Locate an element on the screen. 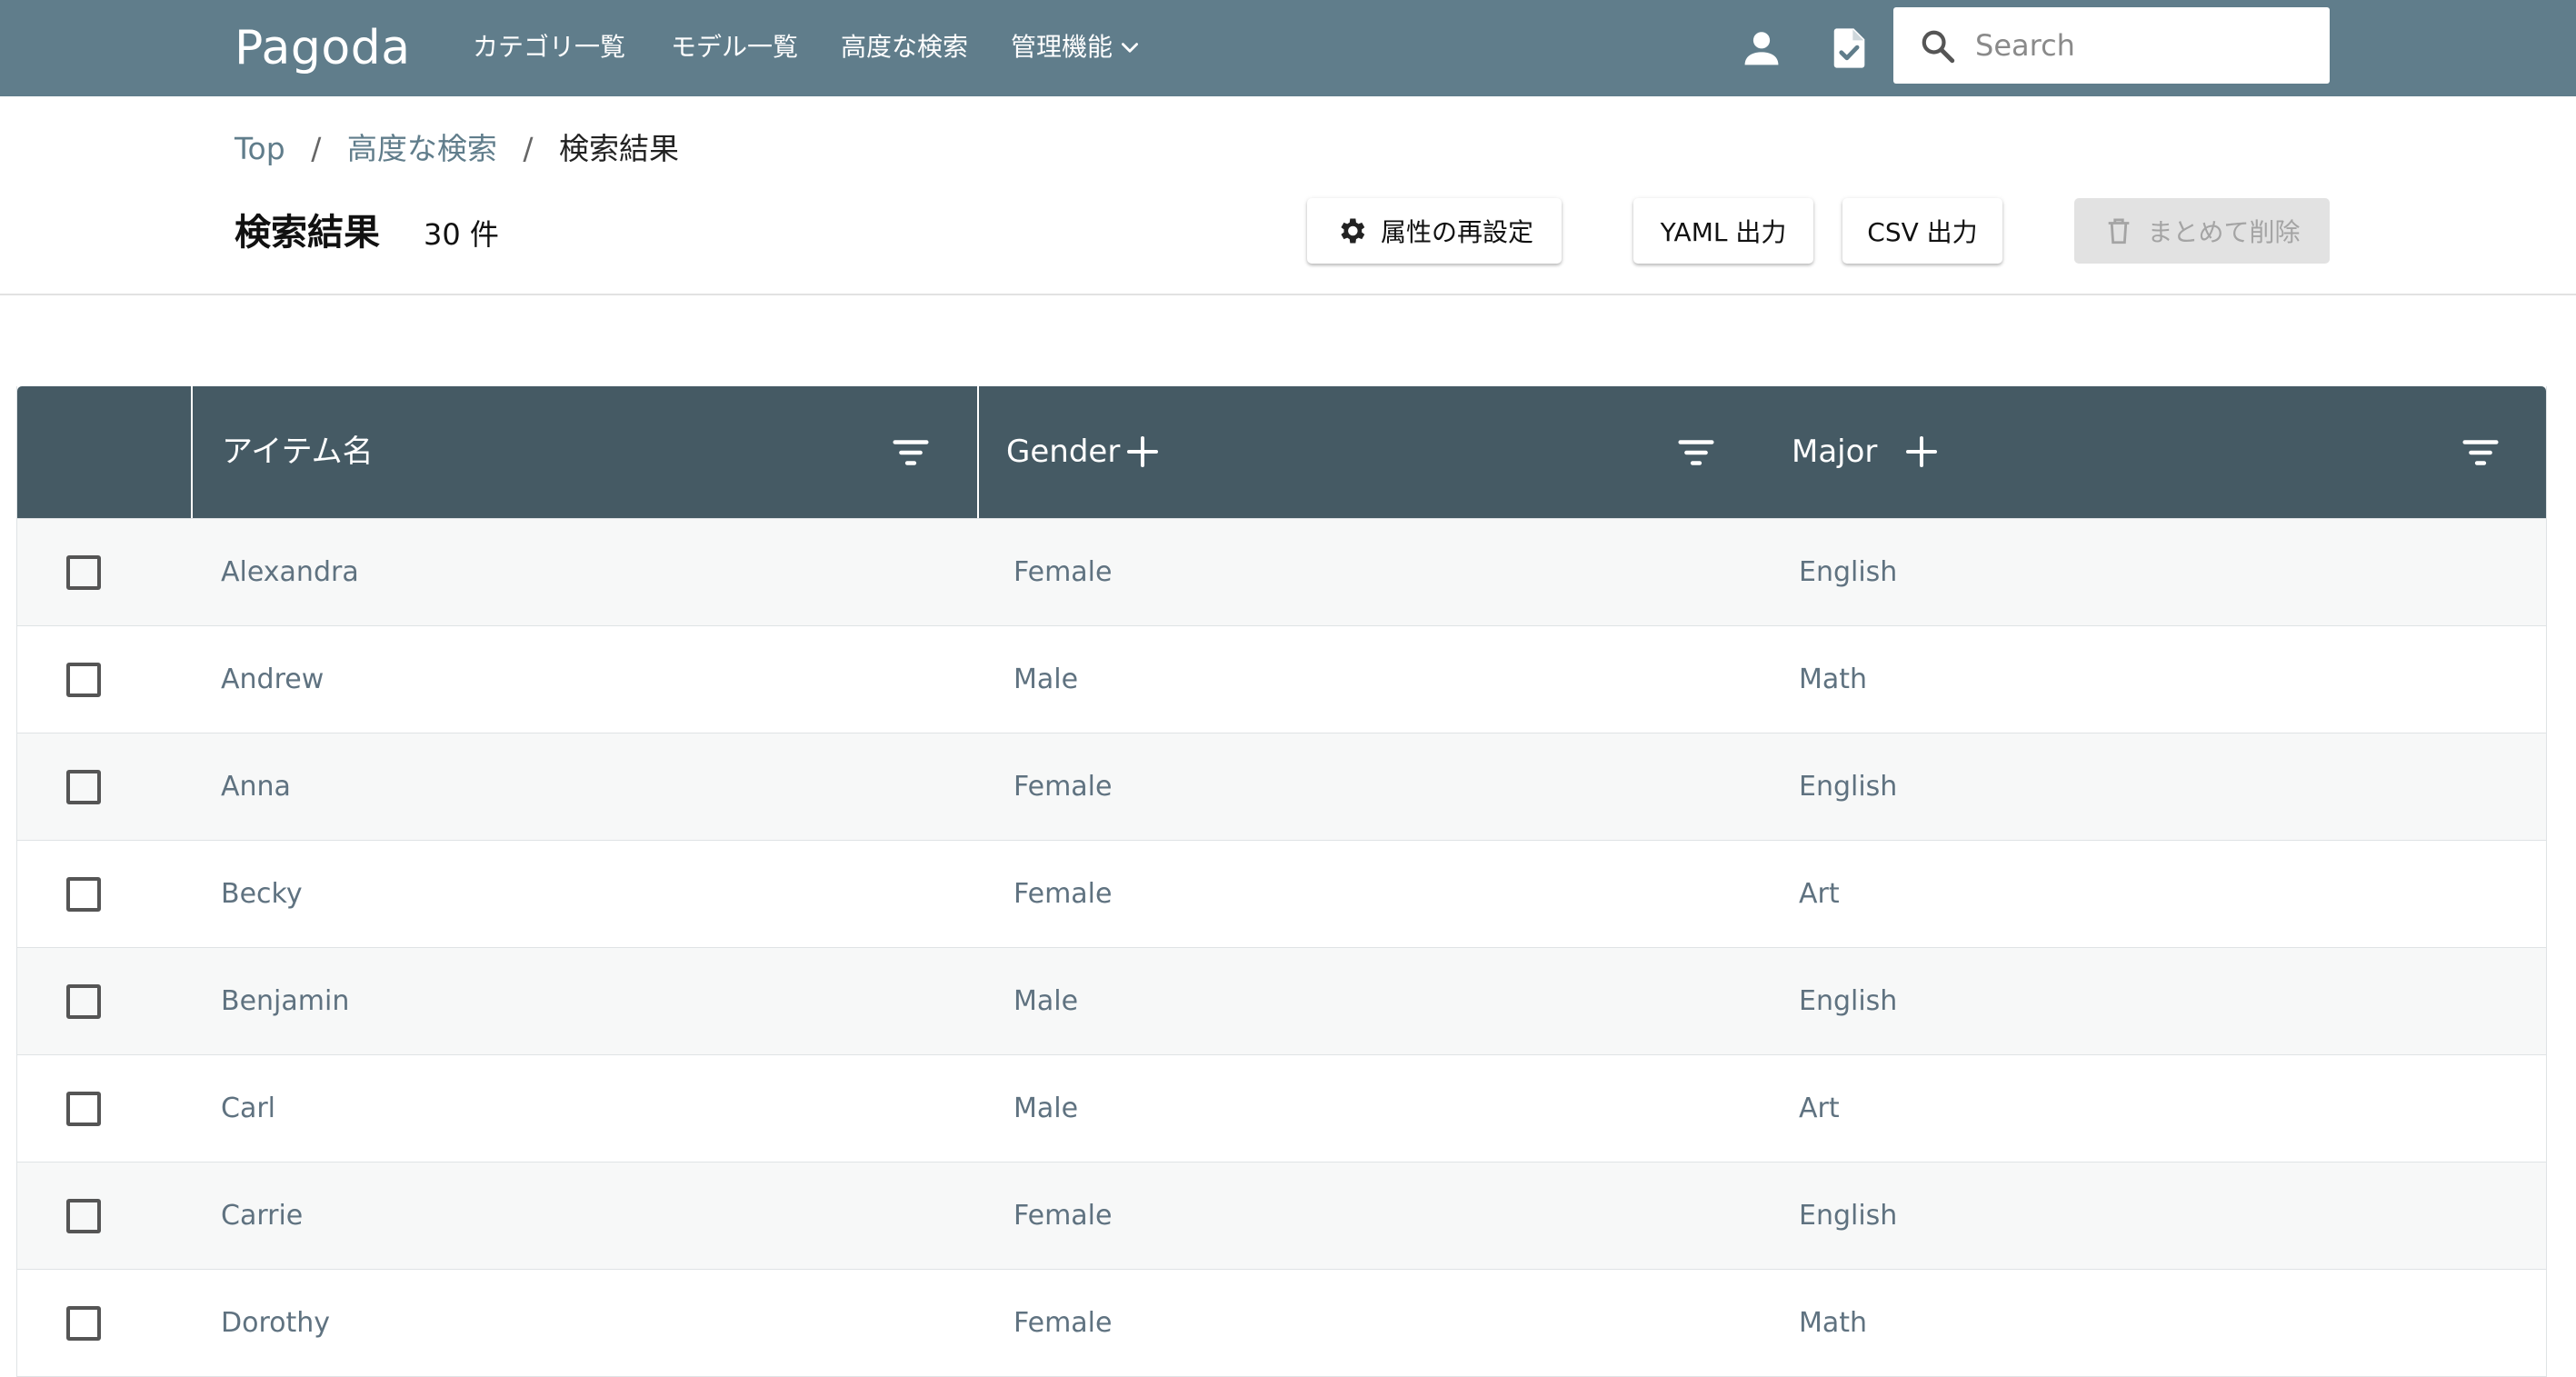 Image resolution: width=2576 pixels, height=1377 pixels. csv-export-label: CSV 出力 is located at coordinates (1922, 232).